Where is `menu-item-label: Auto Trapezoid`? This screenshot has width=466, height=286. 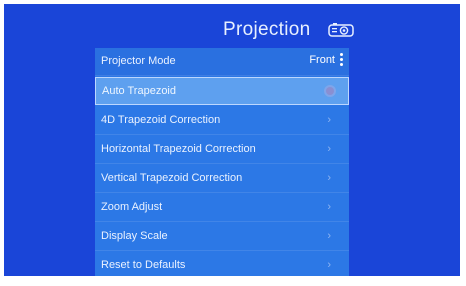
menu-item-label: Auto Trapezoid is located at coordinates (139, 91).